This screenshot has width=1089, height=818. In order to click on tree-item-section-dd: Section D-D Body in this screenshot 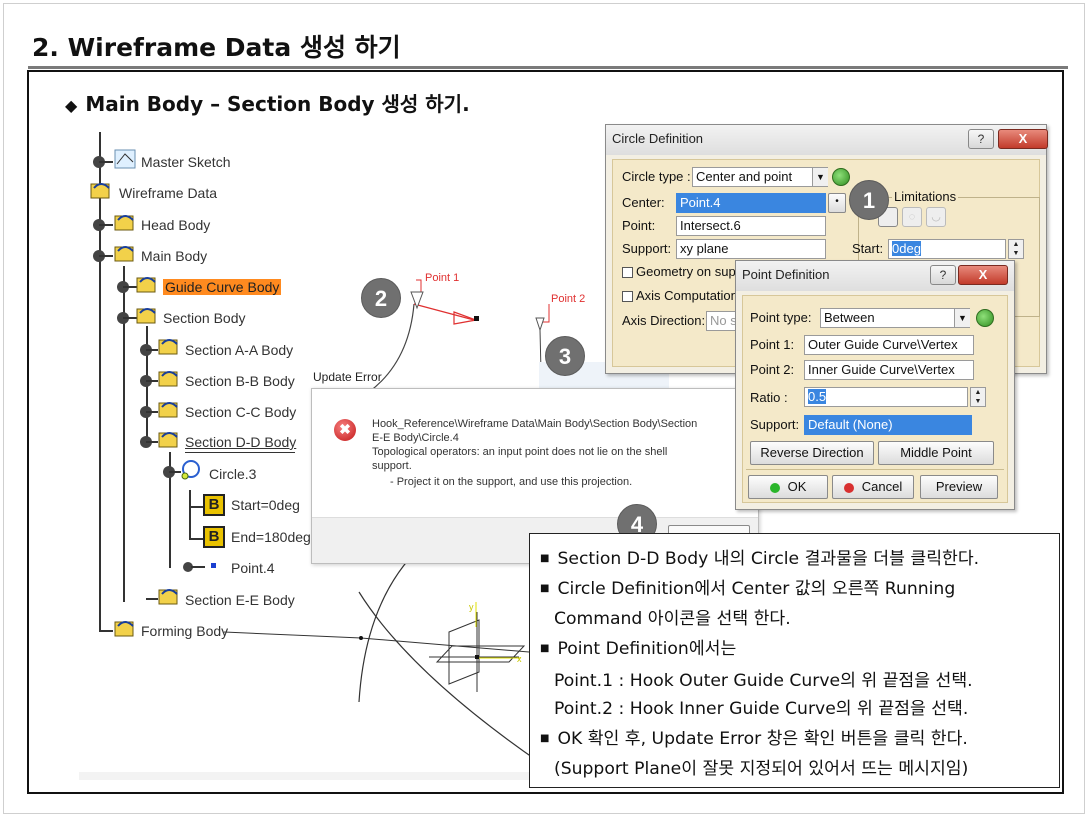, I will do `click(240, 442)`.